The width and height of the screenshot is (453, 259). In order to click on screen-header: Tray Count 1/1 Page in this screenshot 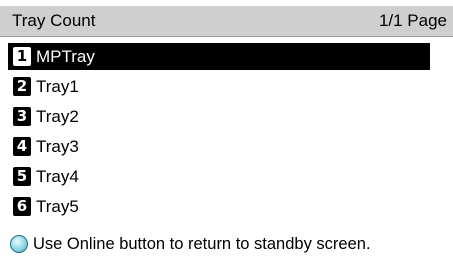, I will do `click(226, 21)`.